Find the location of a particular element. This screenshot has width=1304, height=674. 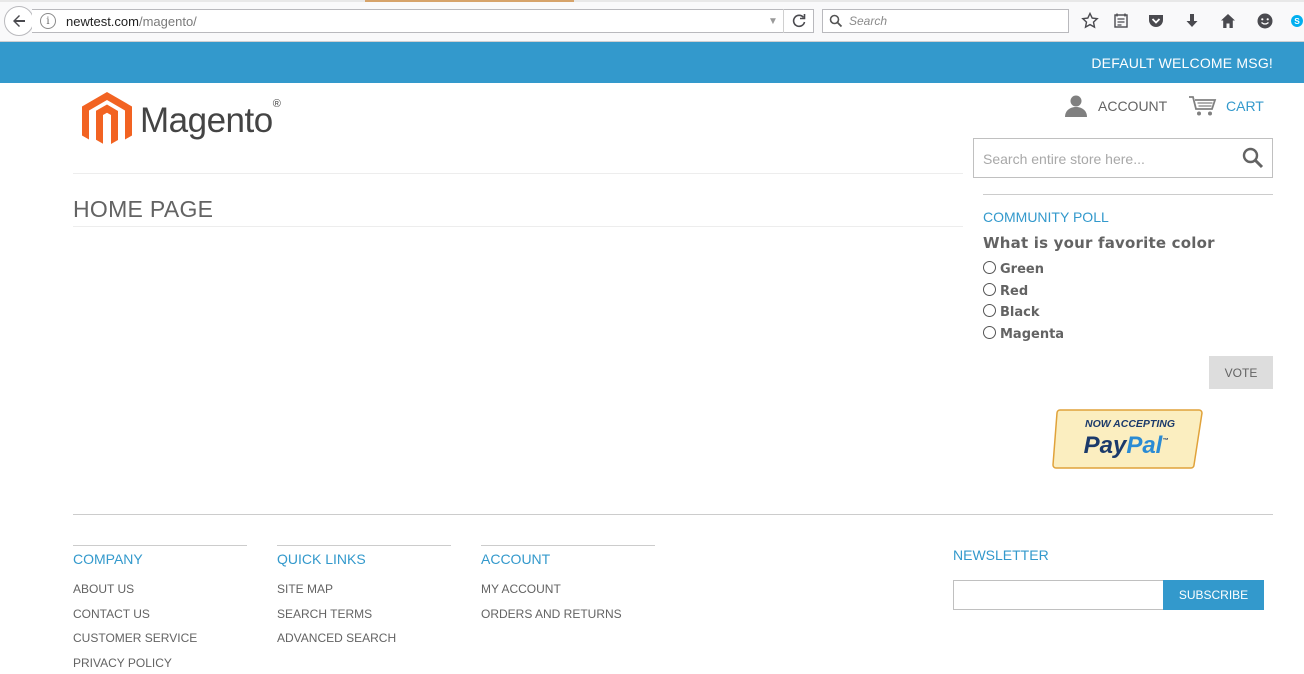

paypal-wordmark: PayPal™ is located at coordinates (1126, 445).